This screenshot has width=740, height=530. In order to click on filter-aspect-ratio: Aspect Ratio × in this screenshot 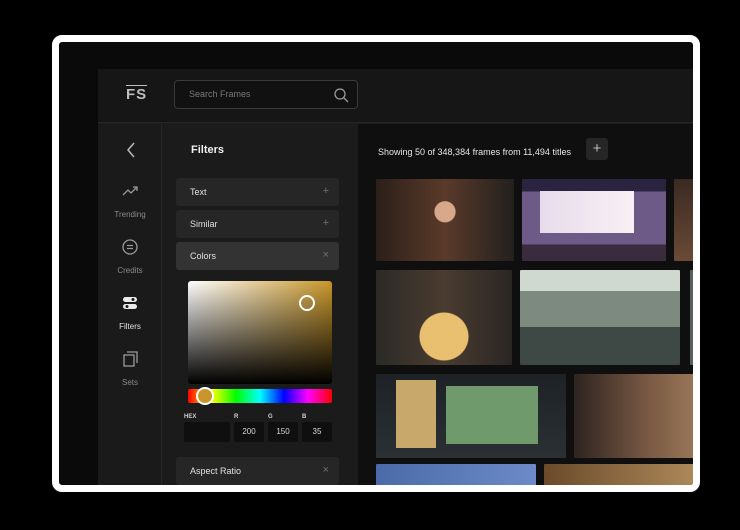, I will do `click(257, 471)`.